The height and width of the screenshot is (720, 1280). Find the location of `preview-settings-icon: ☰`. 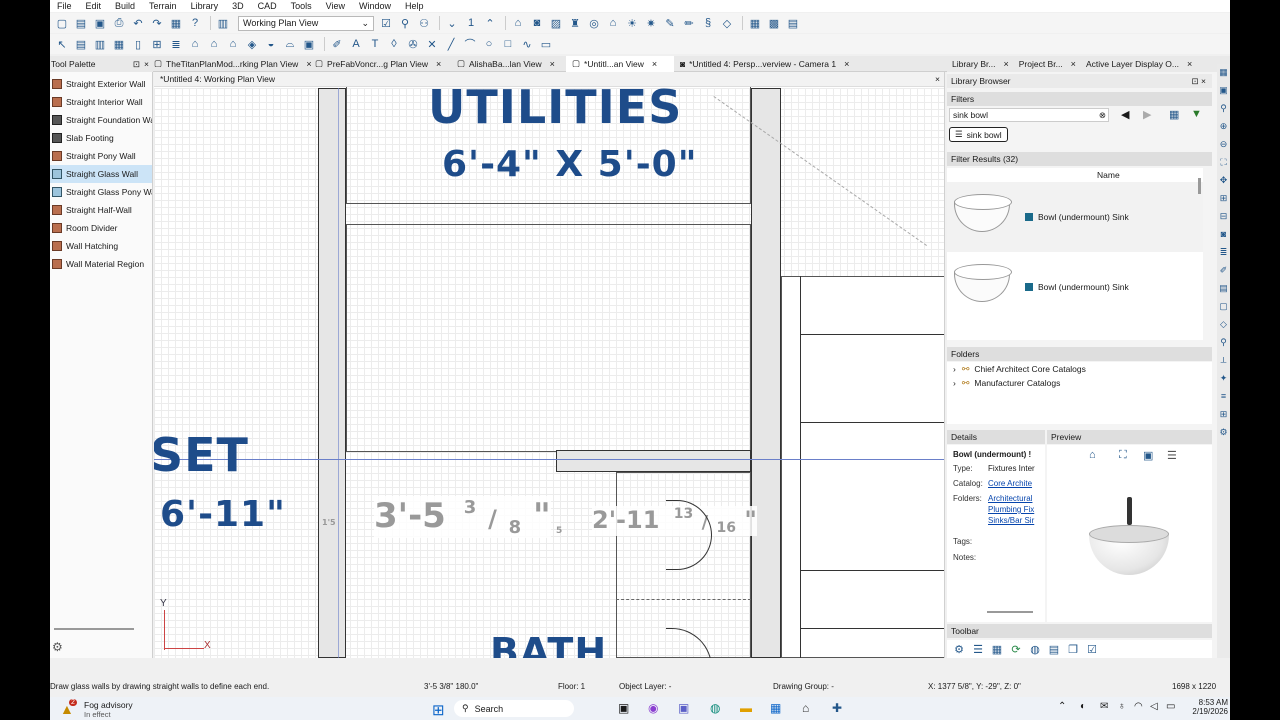

preview-settings-icon: ☰ is located at coordinates (1172, 455).